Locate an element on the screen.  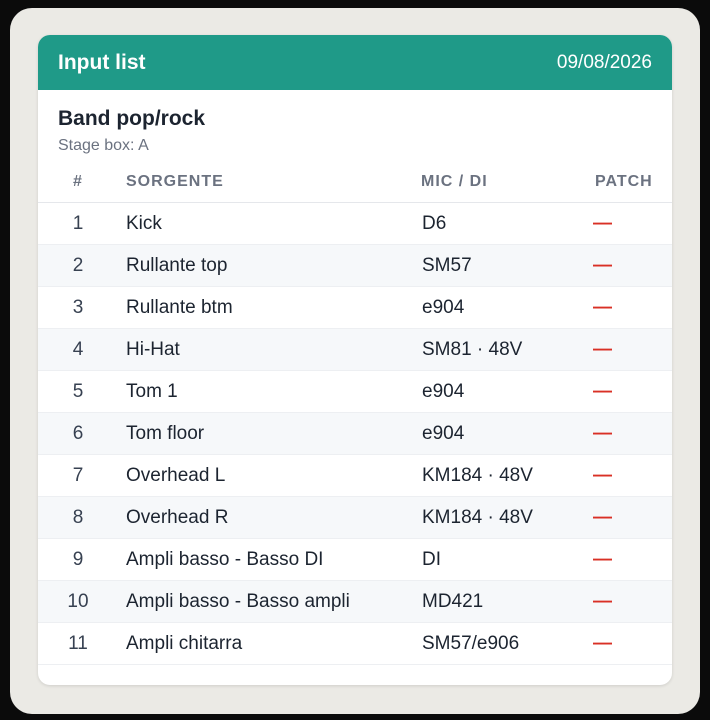
row-source: Rullante btm is located at coordinates (269, 307).